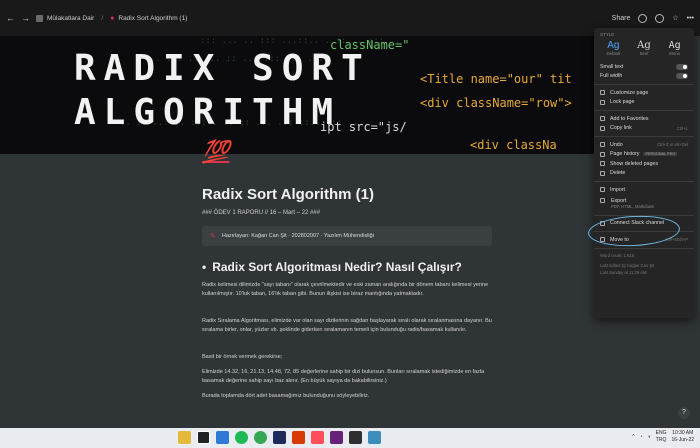 This screenshot has height=448, width=700. What do you see at coordinates (675, 18) in the screenshot?
I see `favorite-star-icon: ☆` at bounding box center [675, 18].